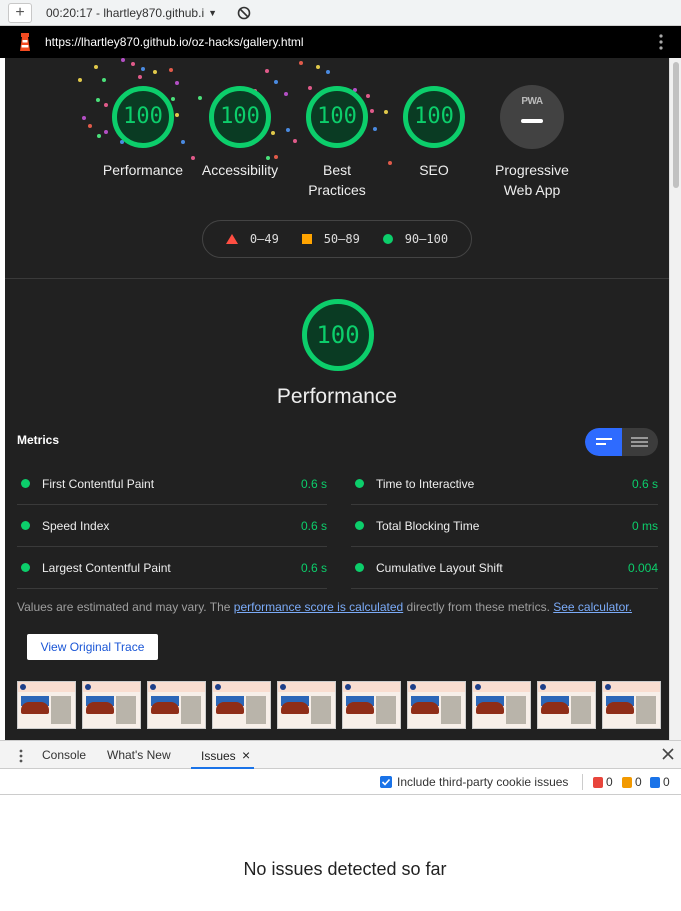 The image size is (681, 911). What do you see at coordinates (264, 239) in the screenshot?
I see `legend-low: 0–49` at bounding box center [264, 239].